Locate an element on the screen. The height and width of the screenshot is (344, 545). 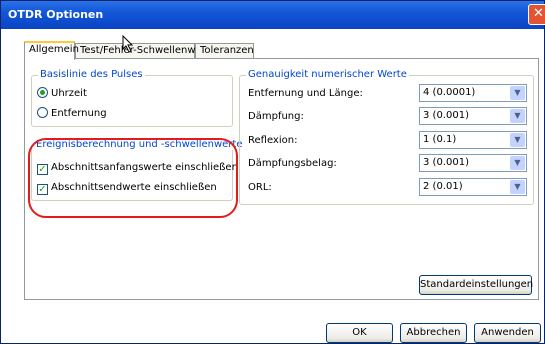
tab-label: Test/Fehler-Schwellenw. is located at coordinates (139, 50).